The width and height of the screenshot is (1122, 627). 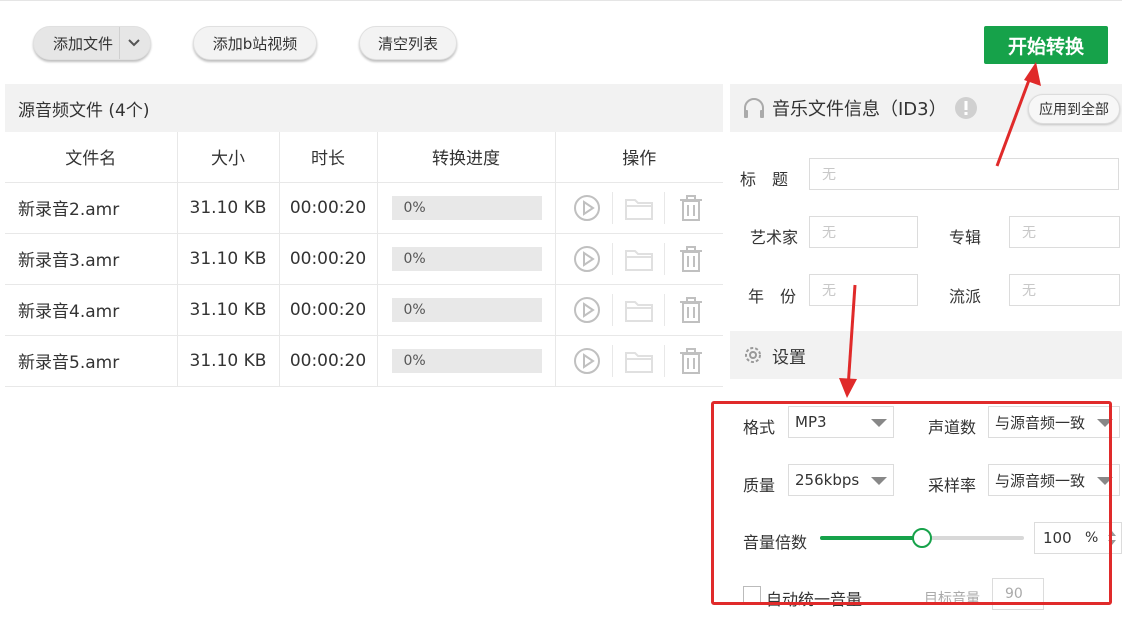 What do you see at coordinates (966, 108) in the screenshot?
I see `info-icon` at bounding box center [966, 108].